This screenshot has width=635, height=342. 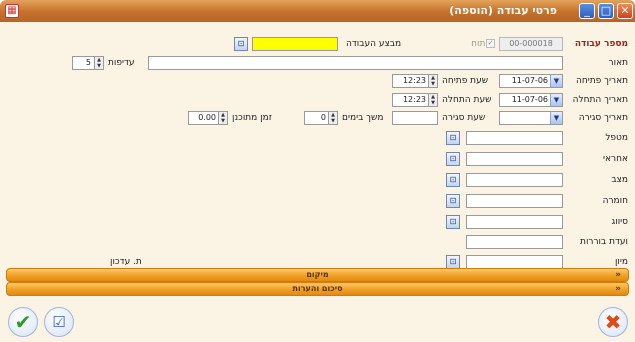 What do you see at coordinates (601, 44) in the screenshot?
I see `job-number-label: מספר עבודה` at bounding box center [601, 44].